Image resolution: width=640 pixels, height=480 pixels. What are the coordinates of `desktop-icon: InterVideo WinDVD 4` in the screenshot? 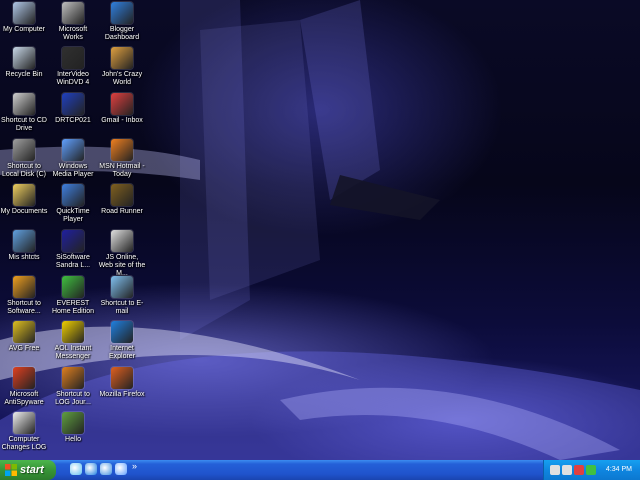 It's located at (73, 67).